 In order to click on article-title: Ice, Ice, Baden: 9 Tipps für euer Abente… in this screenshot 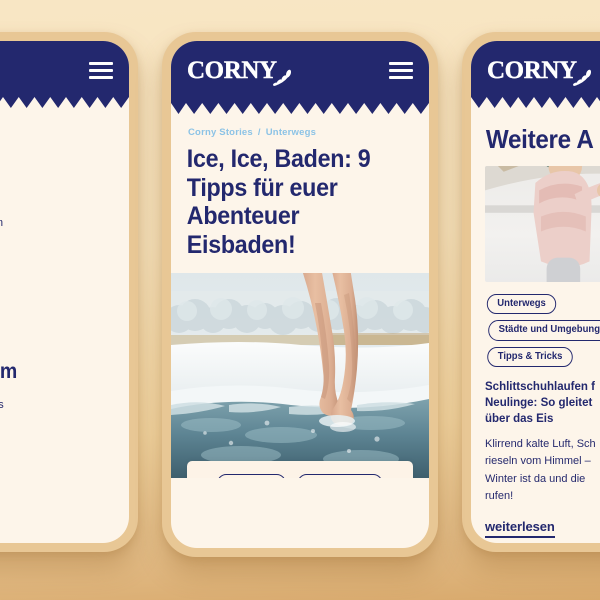, I will do `click(278, 202)`.